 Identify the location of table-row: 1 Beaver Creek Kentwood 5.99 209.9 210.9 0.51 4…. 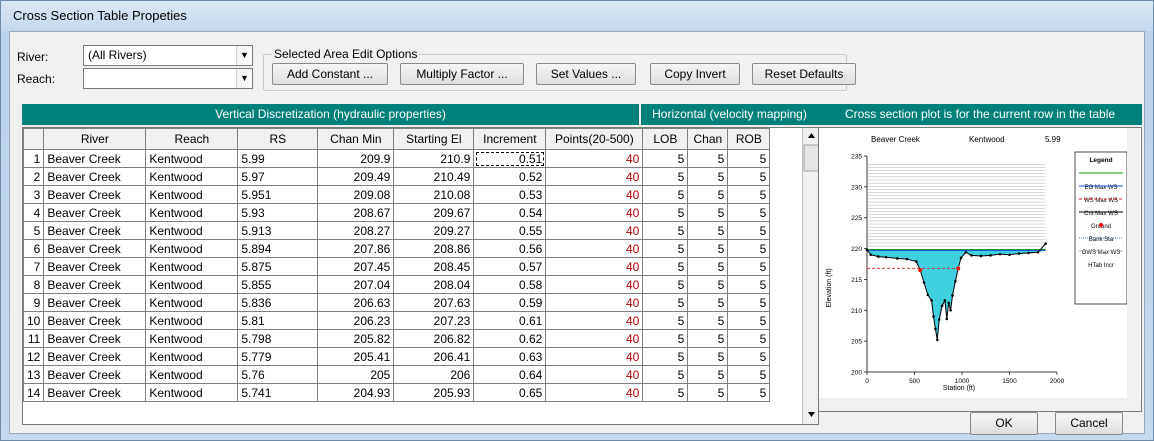
(397, 158).